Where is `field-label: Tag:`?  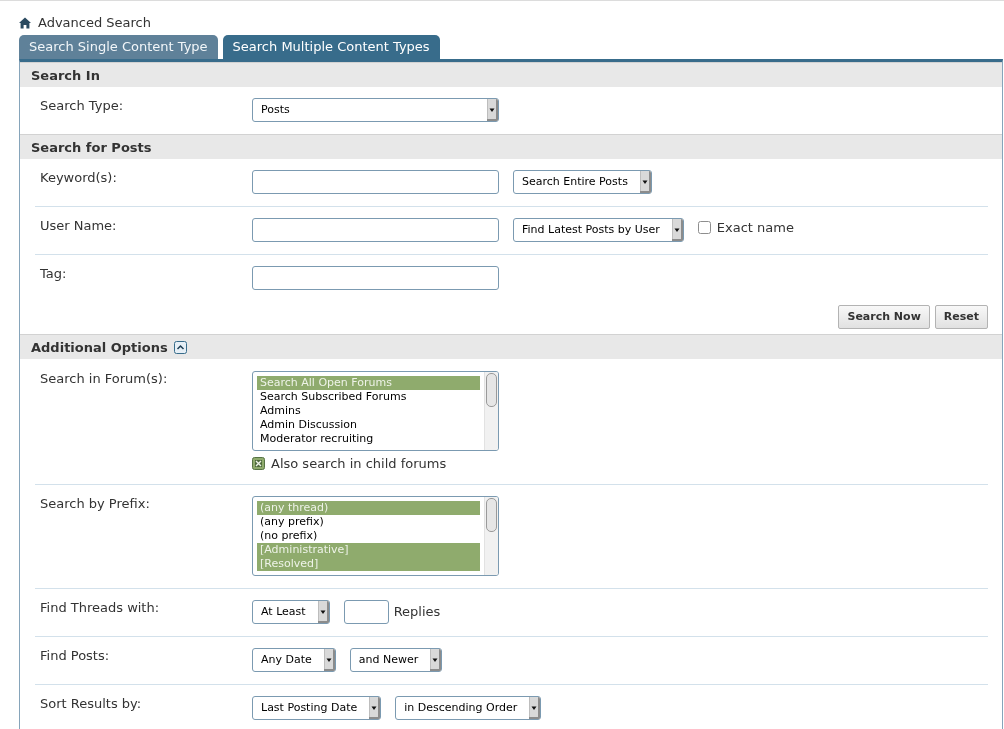
field-label: Tag: is located at coordinates (54, 274).